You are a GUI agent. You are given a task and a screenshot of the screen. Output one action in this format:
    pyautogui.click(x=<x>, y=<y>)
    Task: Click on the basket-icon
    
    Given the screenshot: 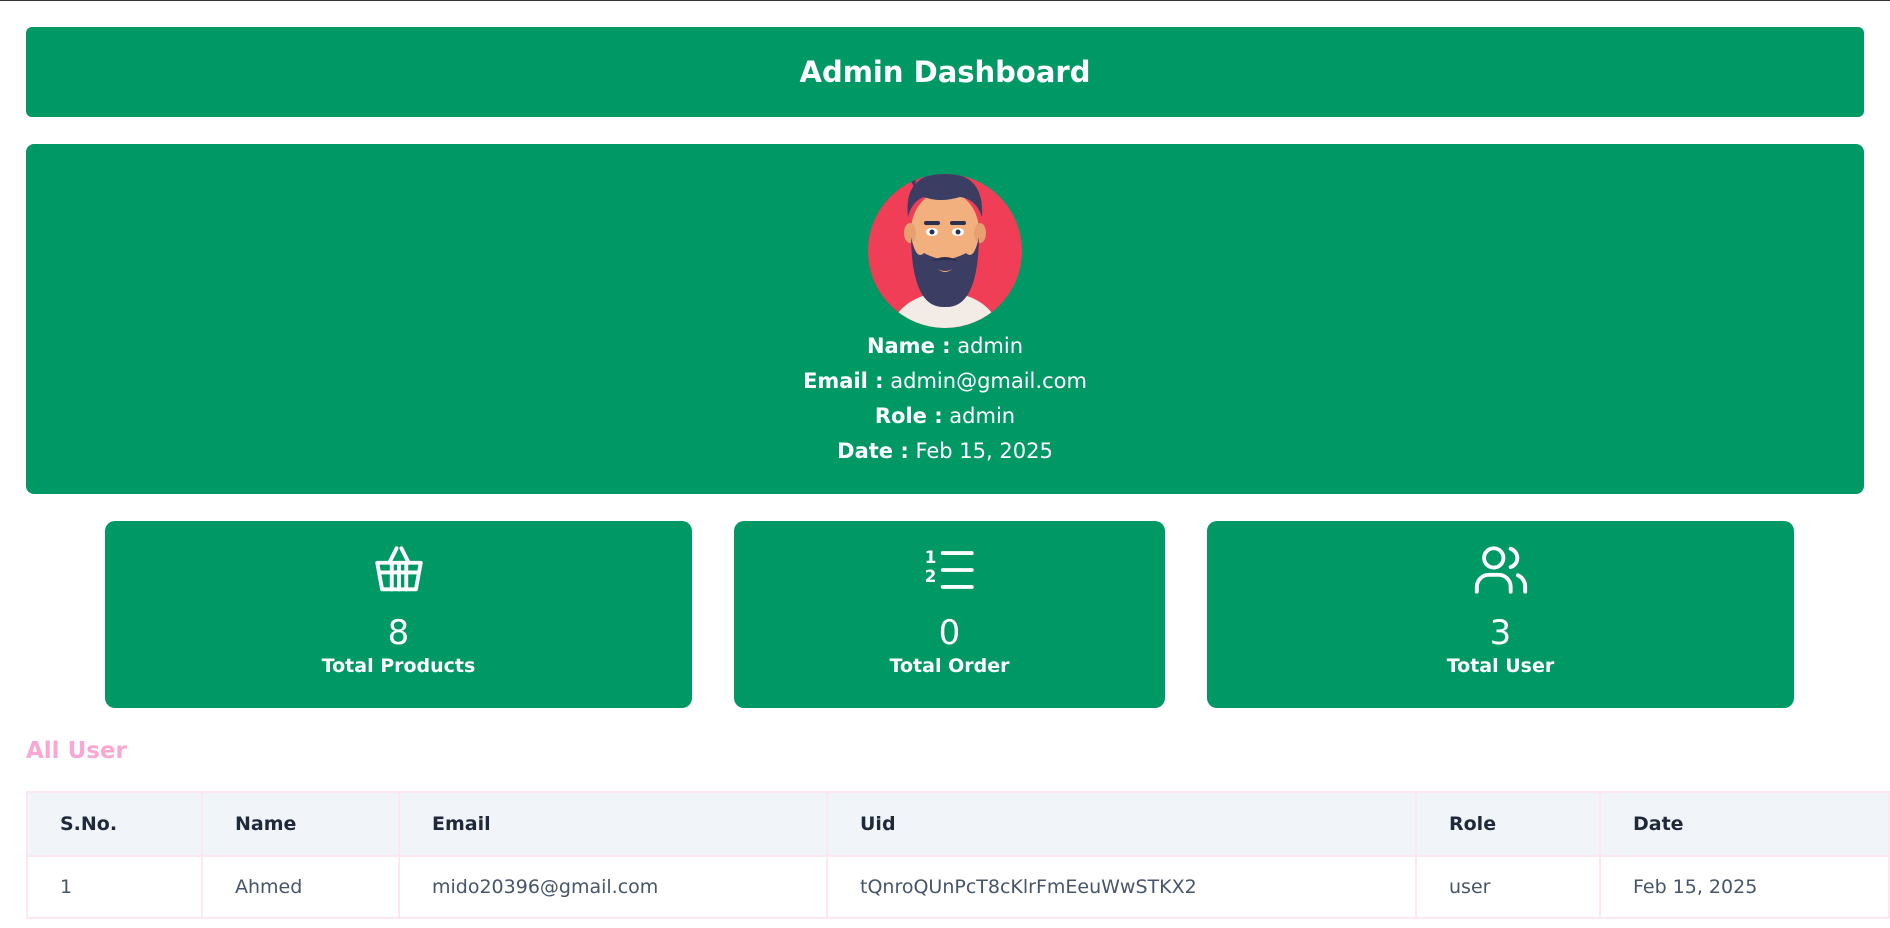 What is the action you would take?
    pyautogui.click(x=398, y=569)
    